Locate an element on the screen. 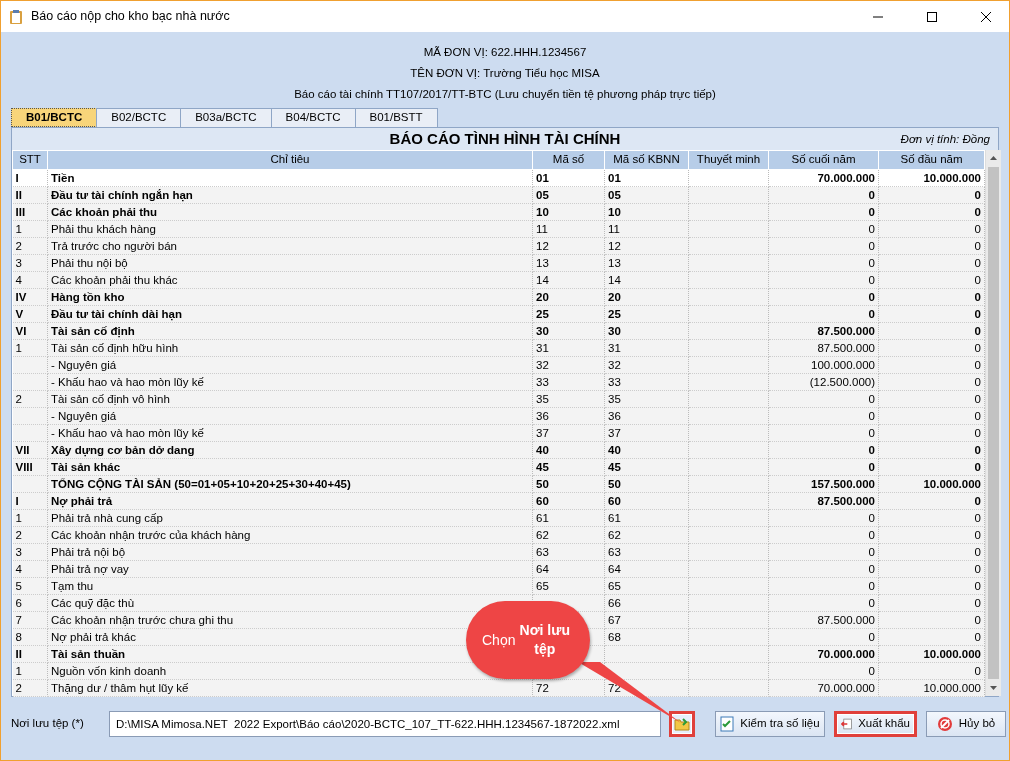 The height and width of the screenshot is (761, 1010). tab: B01/BSTT is located at coordinates (396, 117).